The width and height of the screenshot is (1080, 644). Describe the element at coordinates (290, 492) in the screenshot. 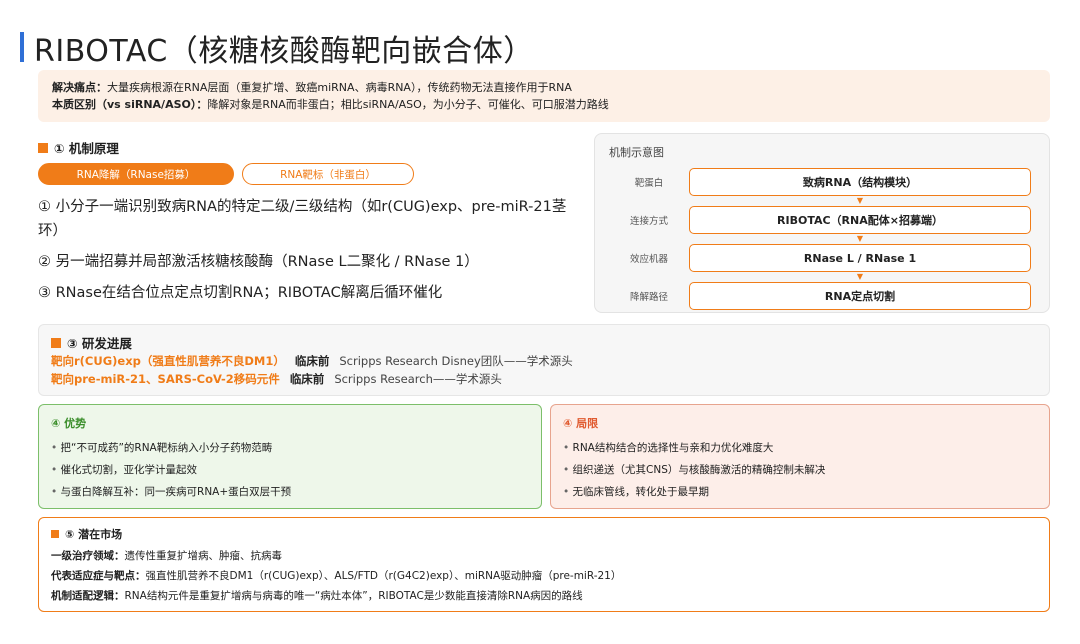

I see `advantage-item: 与蛋白降解互补：同一疾病可RNA+蛋白双层干预` at that location.